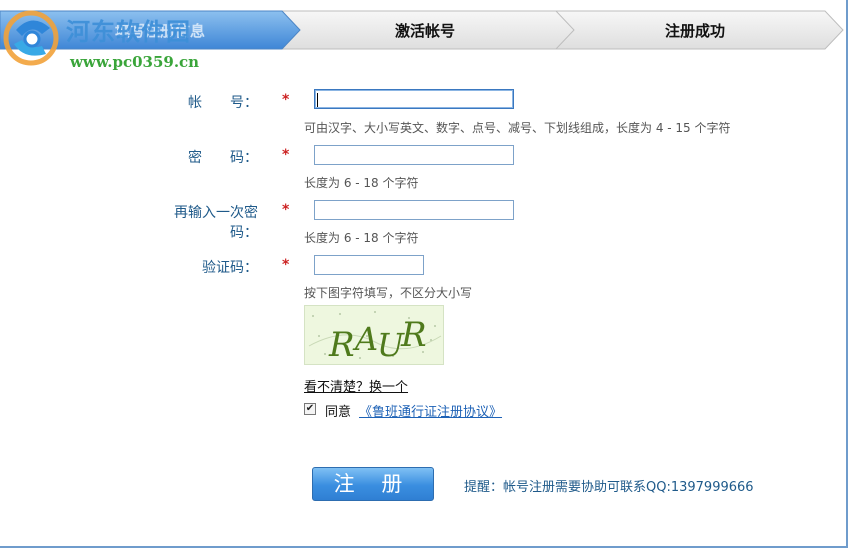 This screenshot has height=553, width=854. What do you see at coordinates (361, 183) in the screenshot?
I see `password-hint: 长度为 6 - 18 个字符` at bounding box center [361, 183].